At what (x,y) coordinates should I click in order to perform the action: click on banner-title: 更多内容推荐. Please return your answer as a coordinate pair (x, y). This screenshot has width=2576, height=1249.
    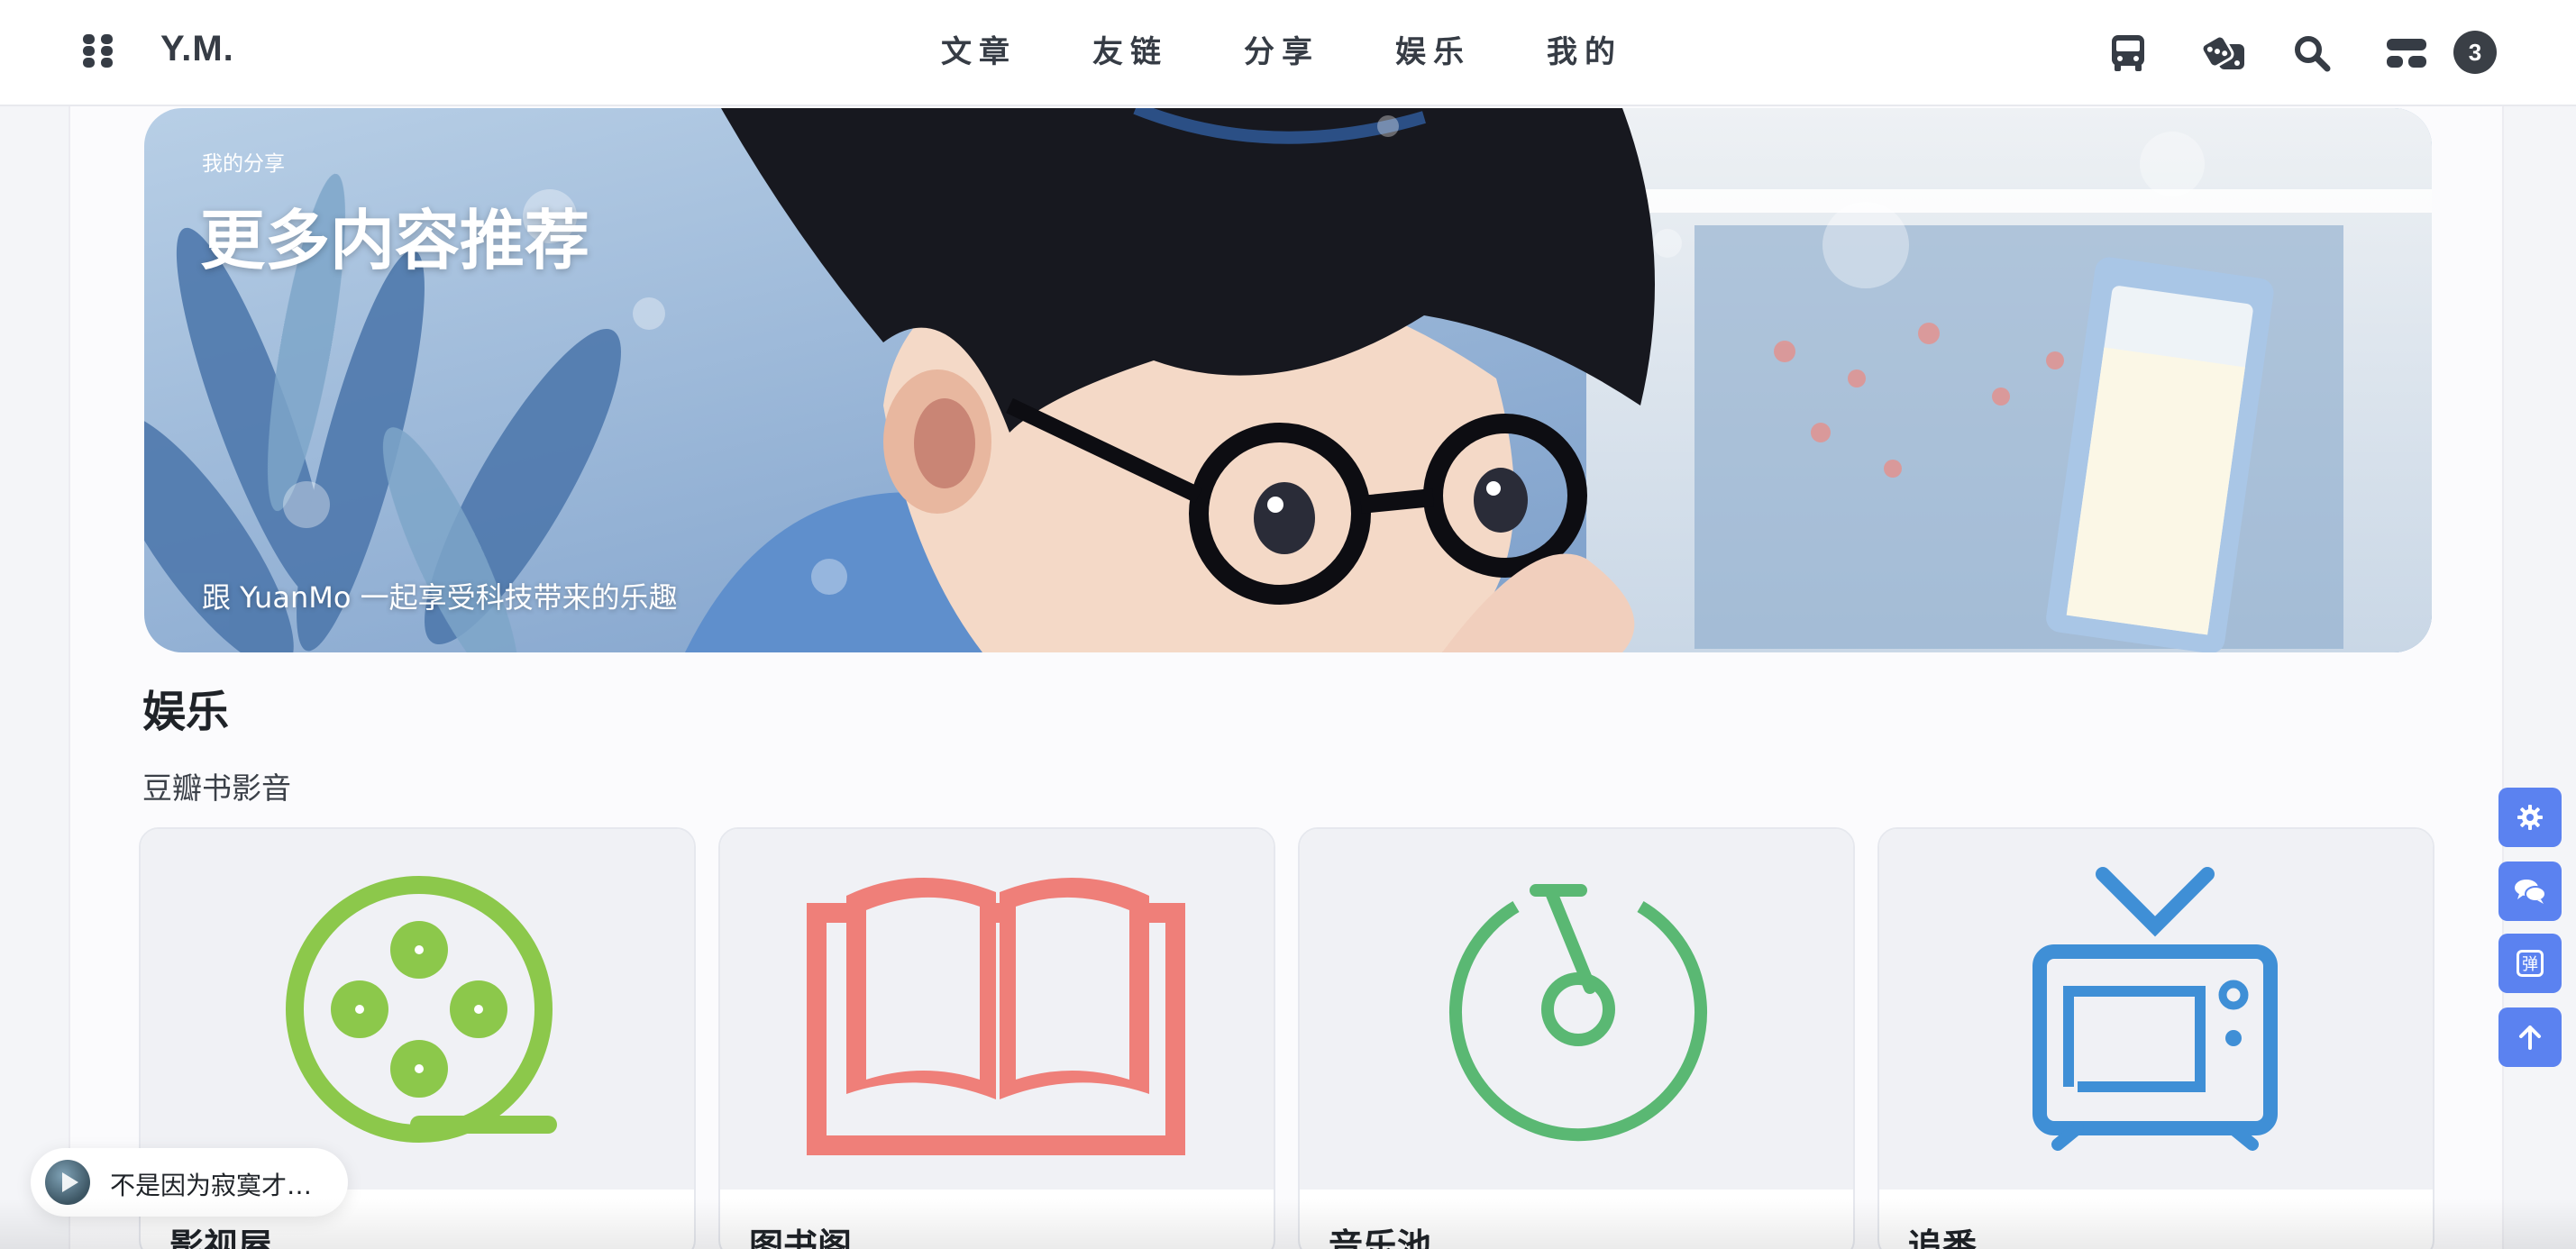
    Looking at the image, I should click on (395, 240).